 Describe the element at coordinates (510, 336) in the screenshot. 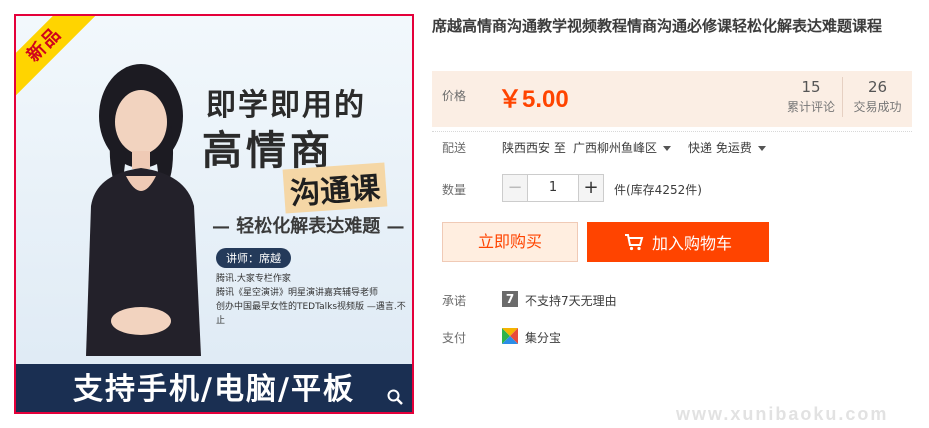

I see `jifenbao-icon` at that location.